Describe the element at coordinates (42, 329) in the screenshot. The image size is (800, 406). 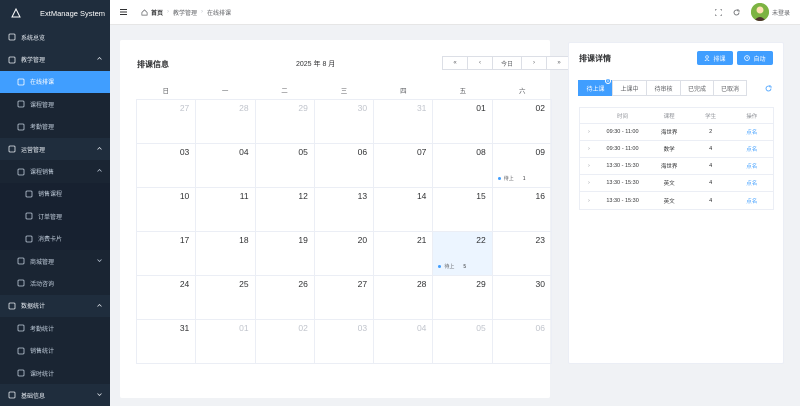
I see `sidebar-item-label: 考勤统计` at that location.